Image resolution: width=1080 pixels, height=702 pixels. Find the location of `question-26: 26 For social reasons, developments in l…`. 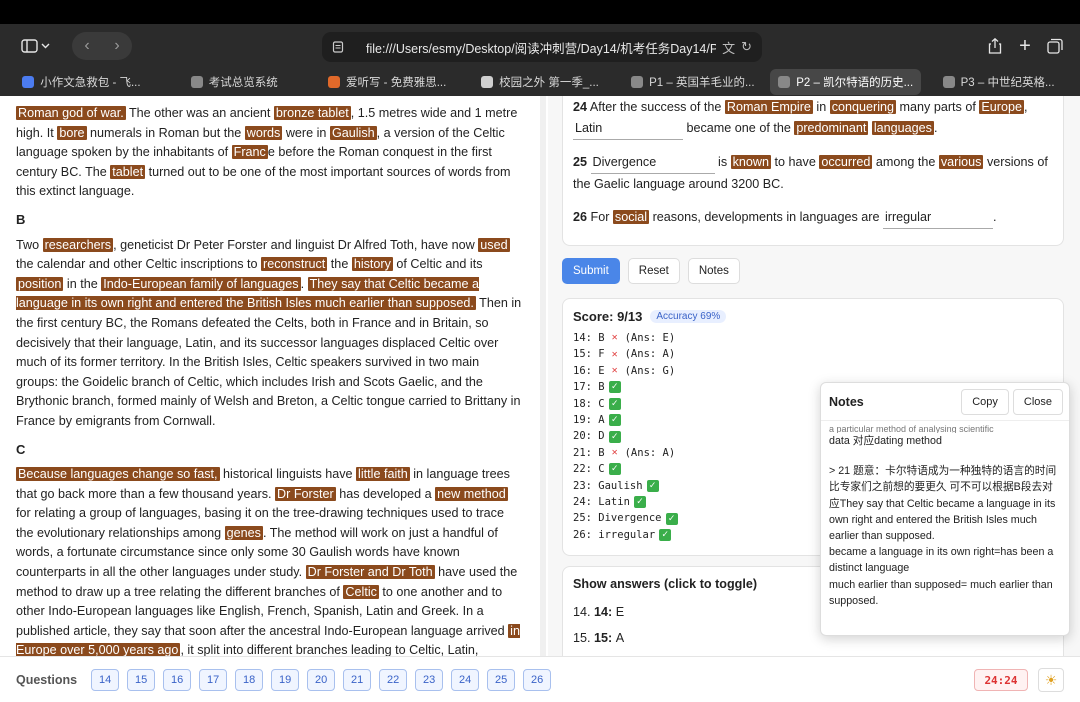

question-26: 26 For social reasons, developments in l… is located at coordinates (813, 218).